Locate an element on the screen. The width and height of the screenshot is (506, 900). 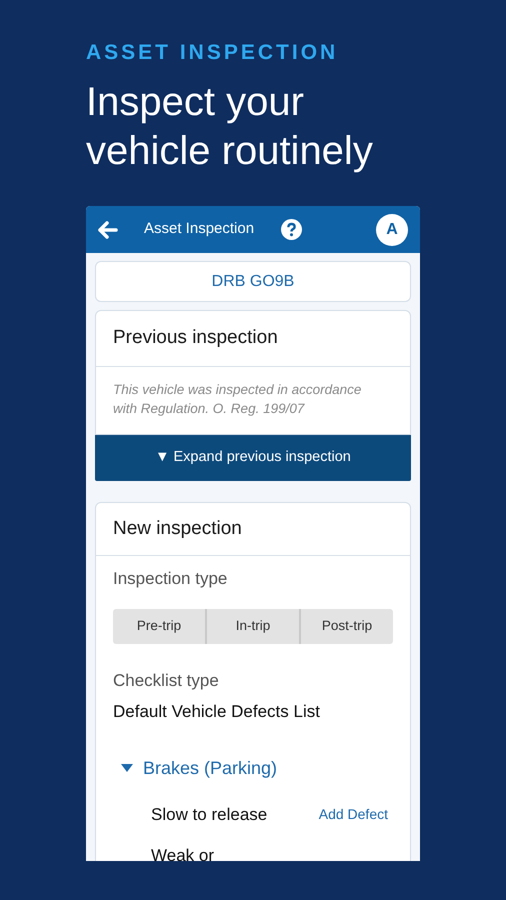
eyebrow-title: ASSET INSPECTION is located at coordinates (213, 53).